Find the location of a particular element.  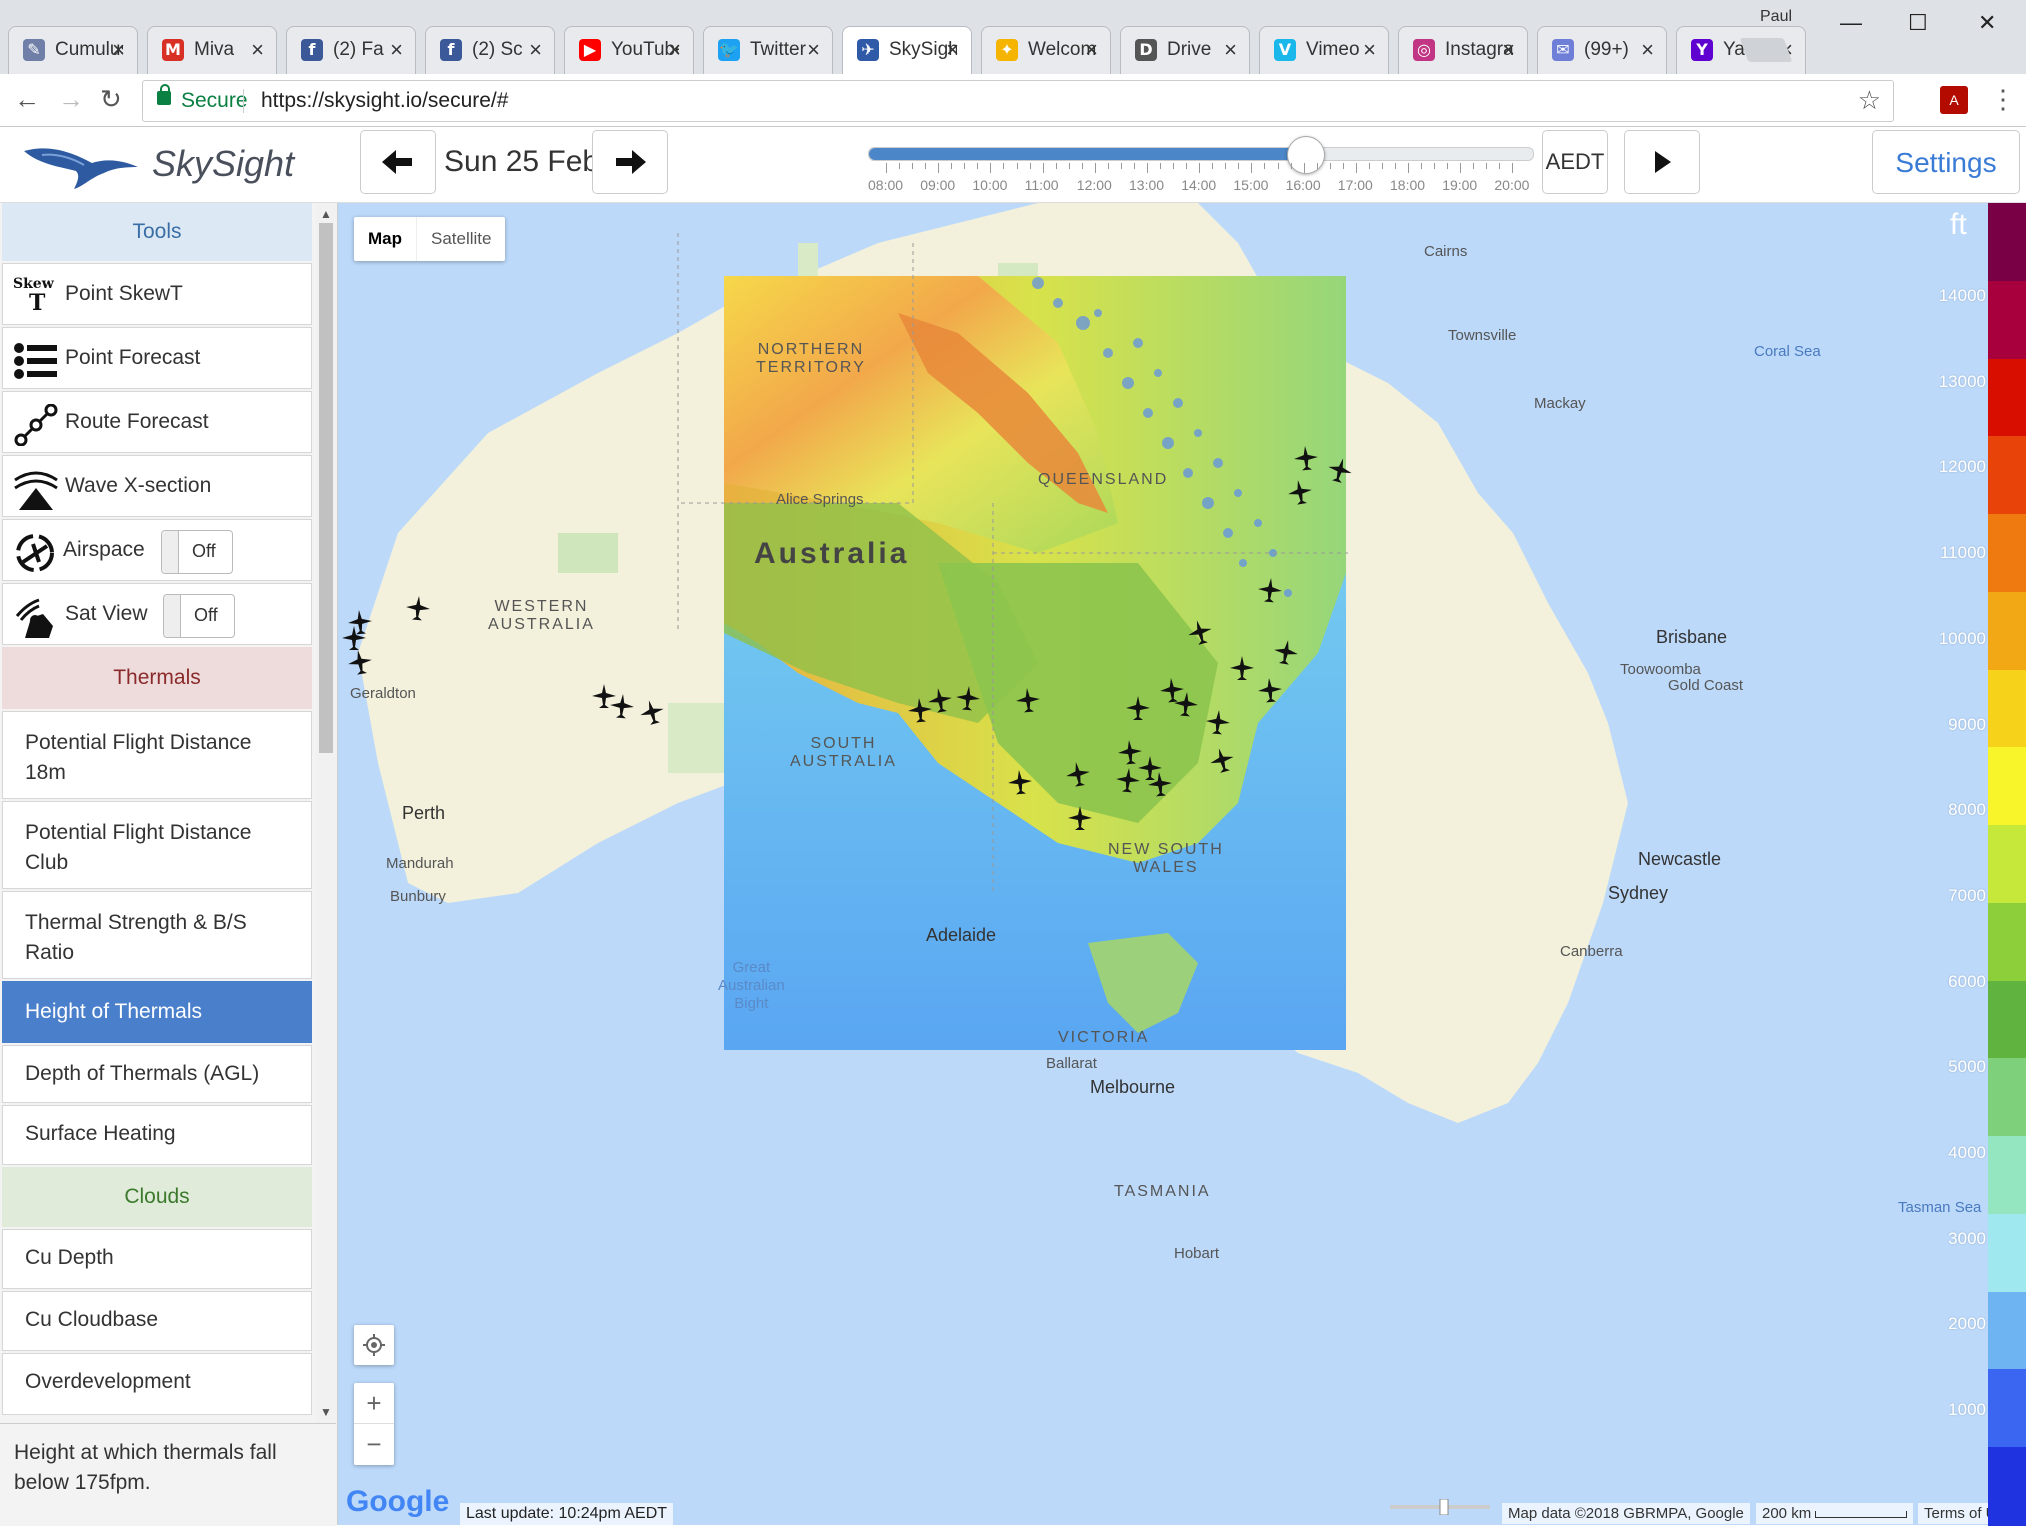

settings-button: Settings is located at coordinates (1946, 162).